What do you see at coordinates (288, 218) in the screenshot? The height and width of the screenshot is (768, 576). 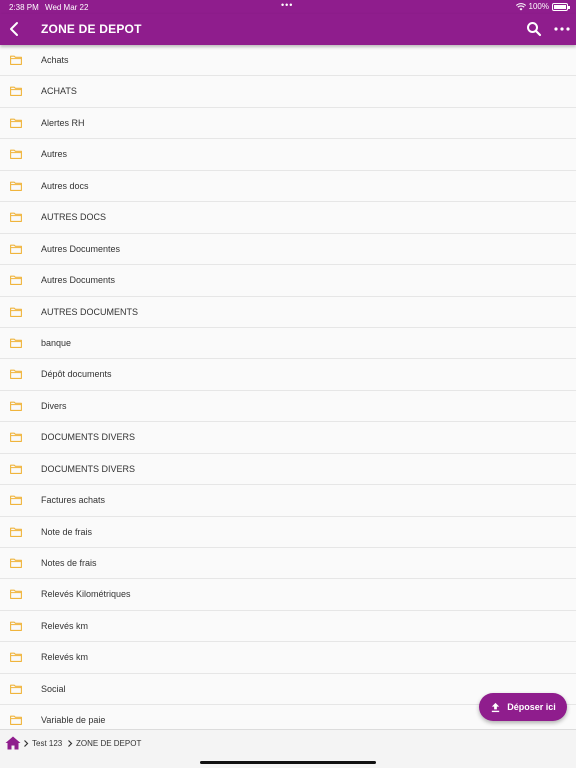 I see `folder-item: AUTRES DOCS` at bounding box center [288, 218].